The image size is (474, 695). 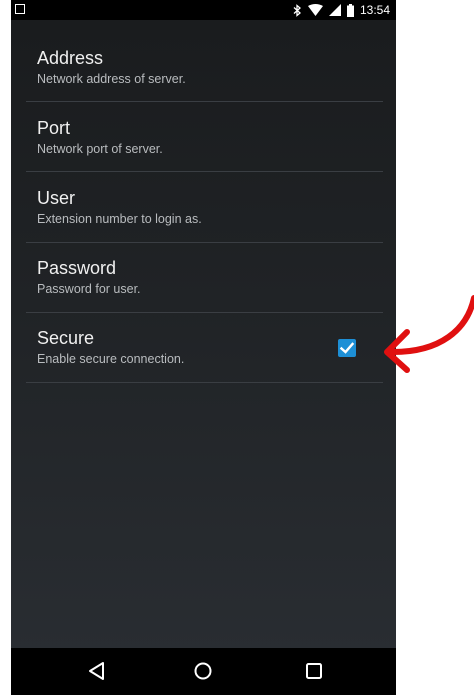 I want to click on annotation-arrow, so click(x=429, y=334).